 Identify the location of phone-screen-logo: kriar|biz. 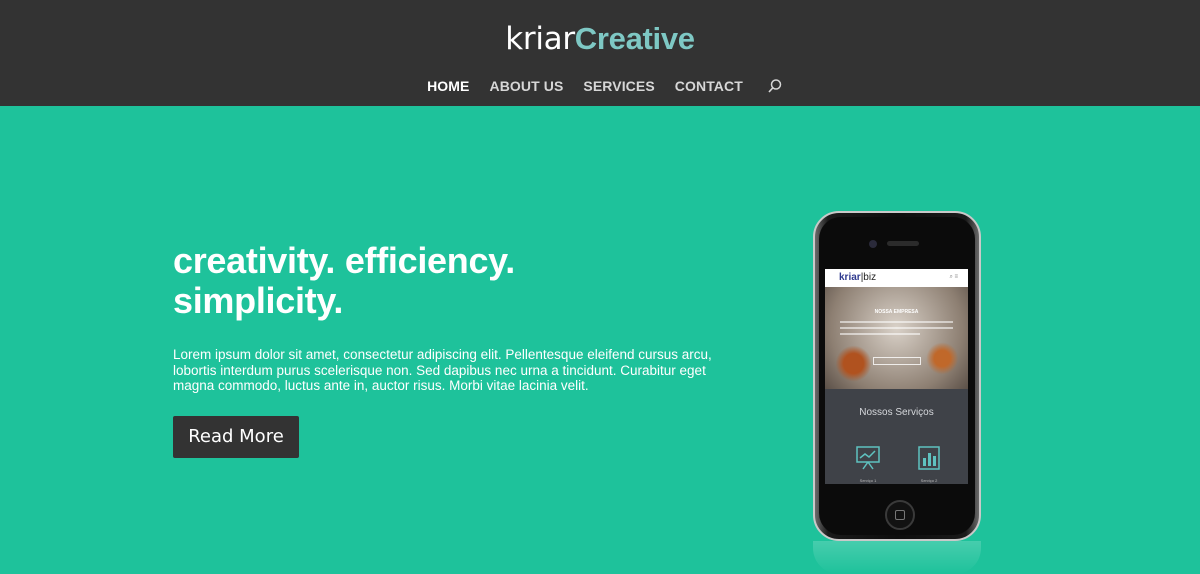
(858, 277).